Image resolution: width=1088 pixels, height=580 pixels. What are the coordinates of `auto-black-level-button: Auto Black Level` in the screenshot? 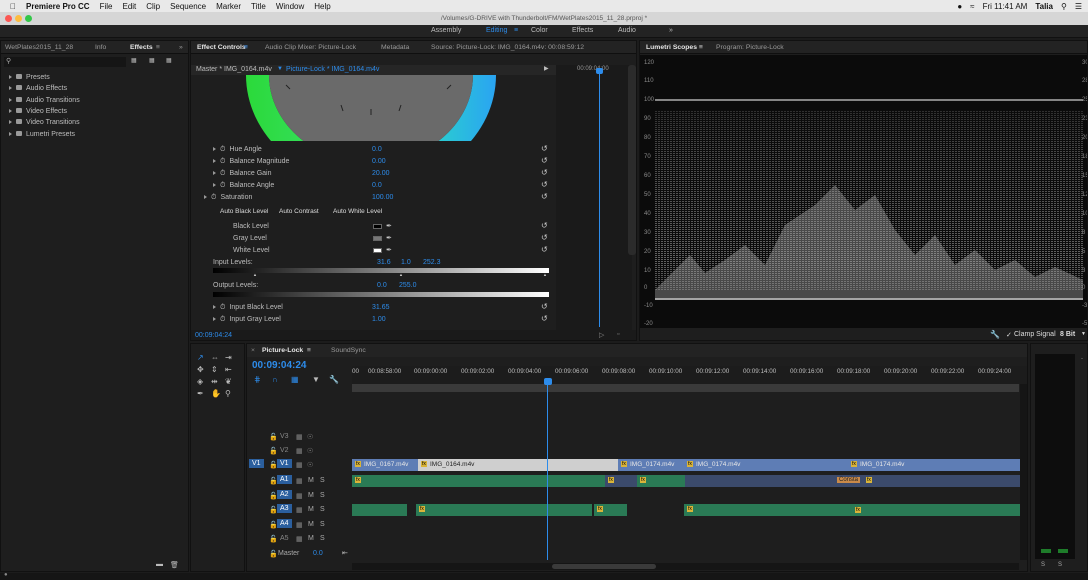 It's located at (244, 211).